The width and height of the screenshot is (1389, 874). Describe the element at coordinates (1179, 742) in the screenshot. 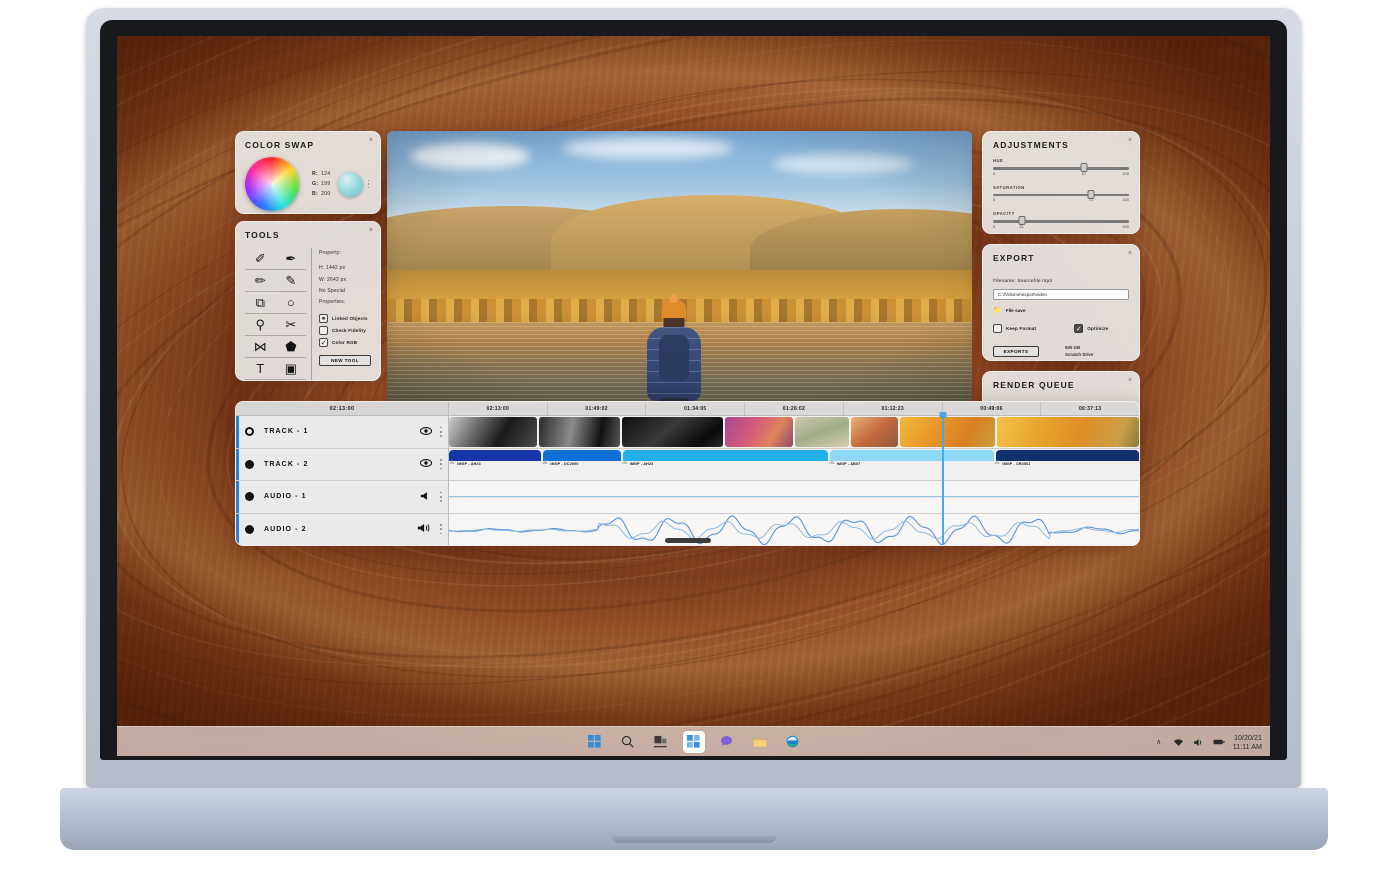

I see `wifi-icon` at that location.